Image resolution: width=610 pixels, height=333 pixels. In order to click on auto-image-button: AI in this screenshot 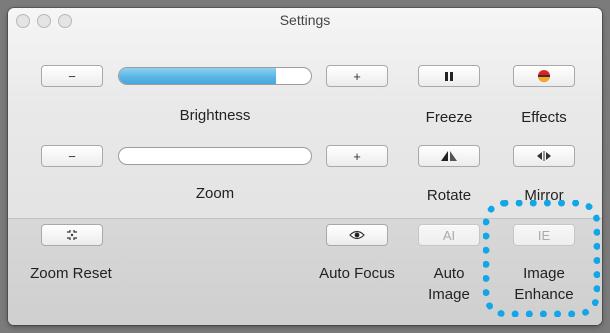, I will do `click(449, 235)`.